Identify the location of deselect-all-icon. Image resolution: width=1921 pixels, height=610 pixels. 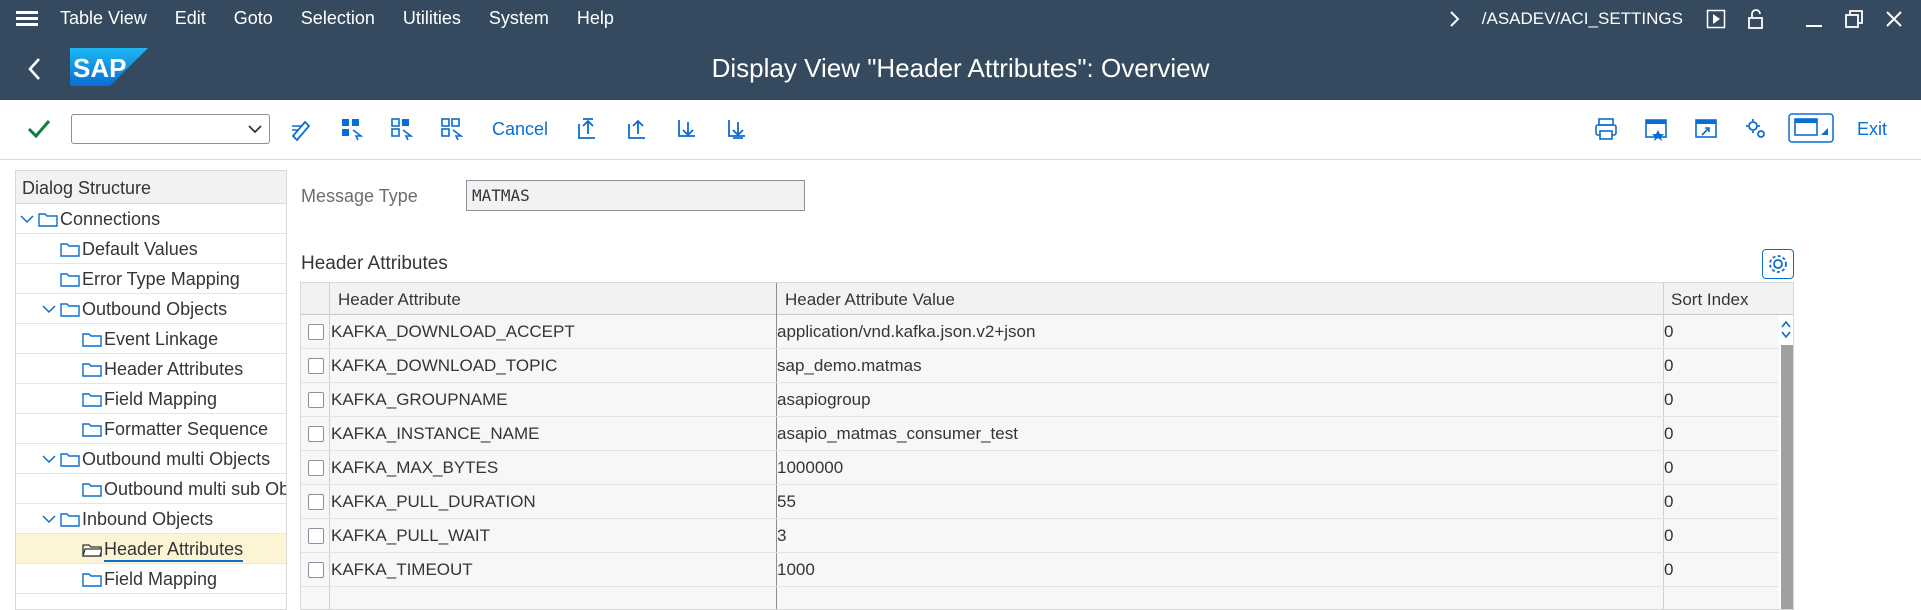
(452, 129).